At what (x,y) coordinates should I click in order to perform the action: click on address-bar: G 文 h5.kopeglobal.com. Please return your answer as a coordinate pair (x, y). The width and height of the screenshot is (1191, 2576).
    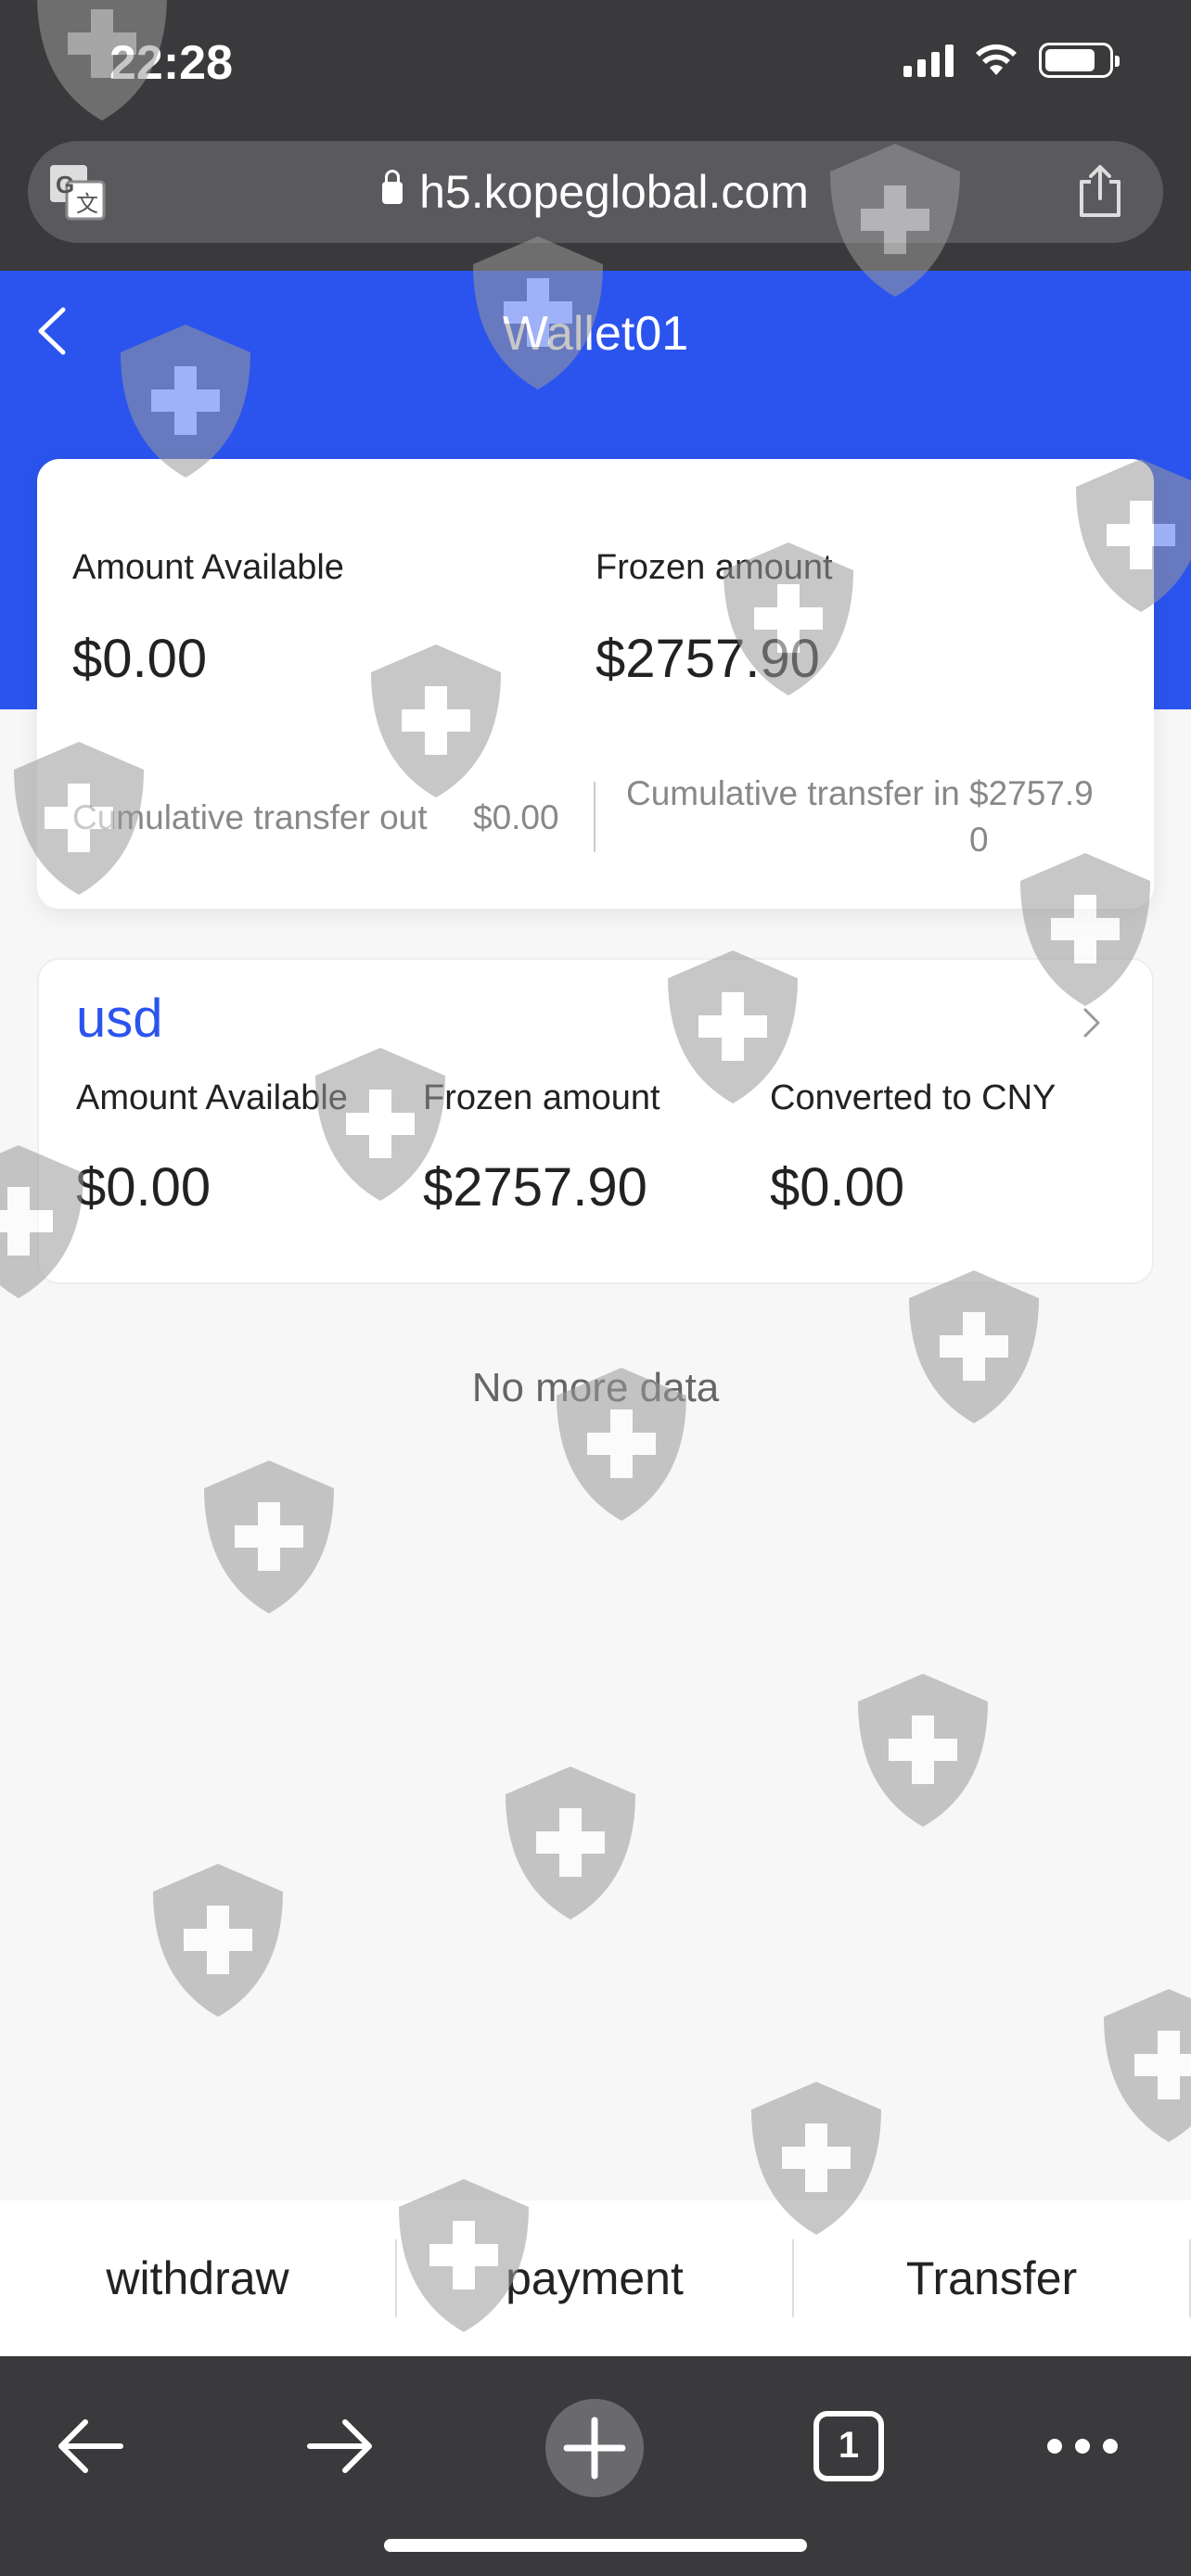
    Looking at the image, I should click on (595, 192).